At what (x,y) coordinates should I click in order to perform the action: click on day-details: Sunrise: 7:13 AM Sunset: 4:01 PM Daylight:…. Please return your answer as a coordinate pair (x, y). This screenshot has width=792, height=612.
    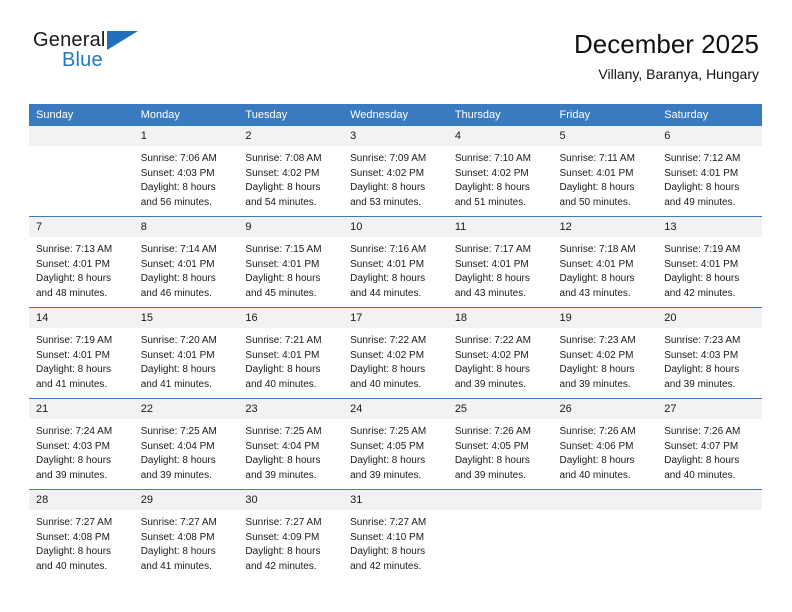
    Looking at the image, I should click on (81, 269).